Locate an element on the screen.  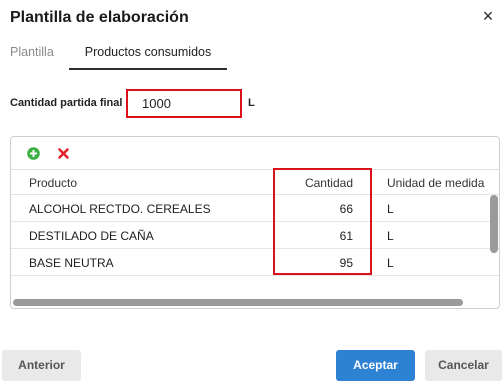
vertical-scrollbar is located at coordinates (494, 251).